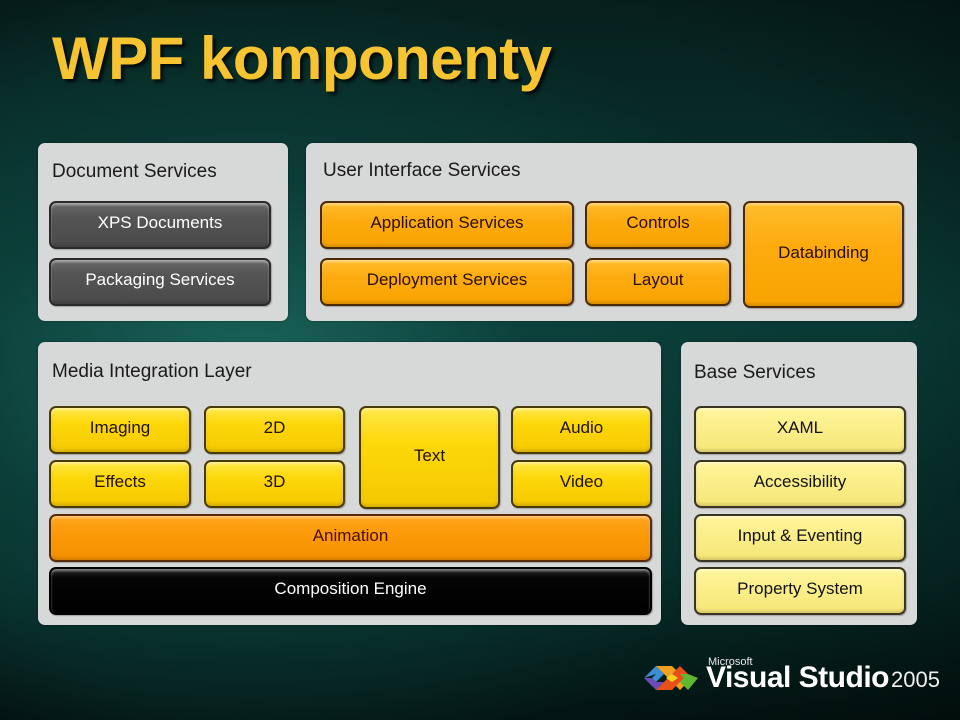 The image size is (960, 720). I want to click on box-label: XPS Documents, so click(160, 222).